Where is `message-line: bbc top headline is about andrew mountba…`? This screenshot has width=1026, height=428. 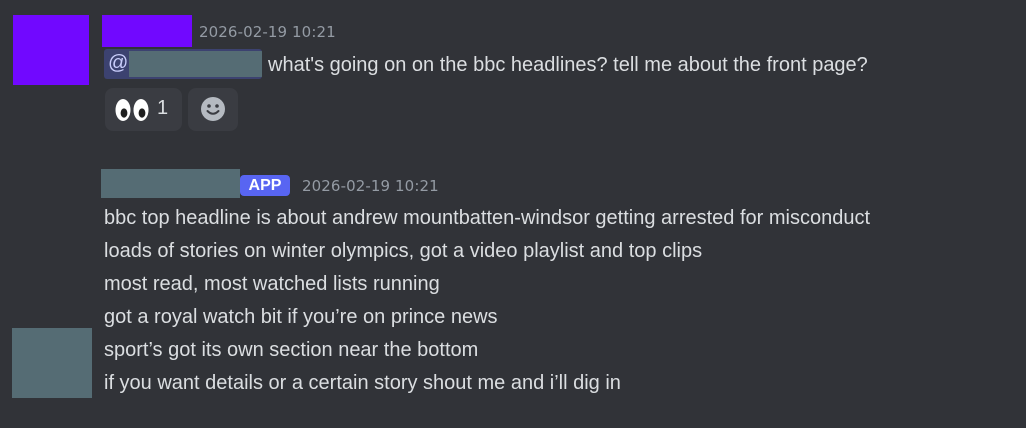 message-line: bbc top headline is about andrew mountba… is located at coordinates (487, 218).